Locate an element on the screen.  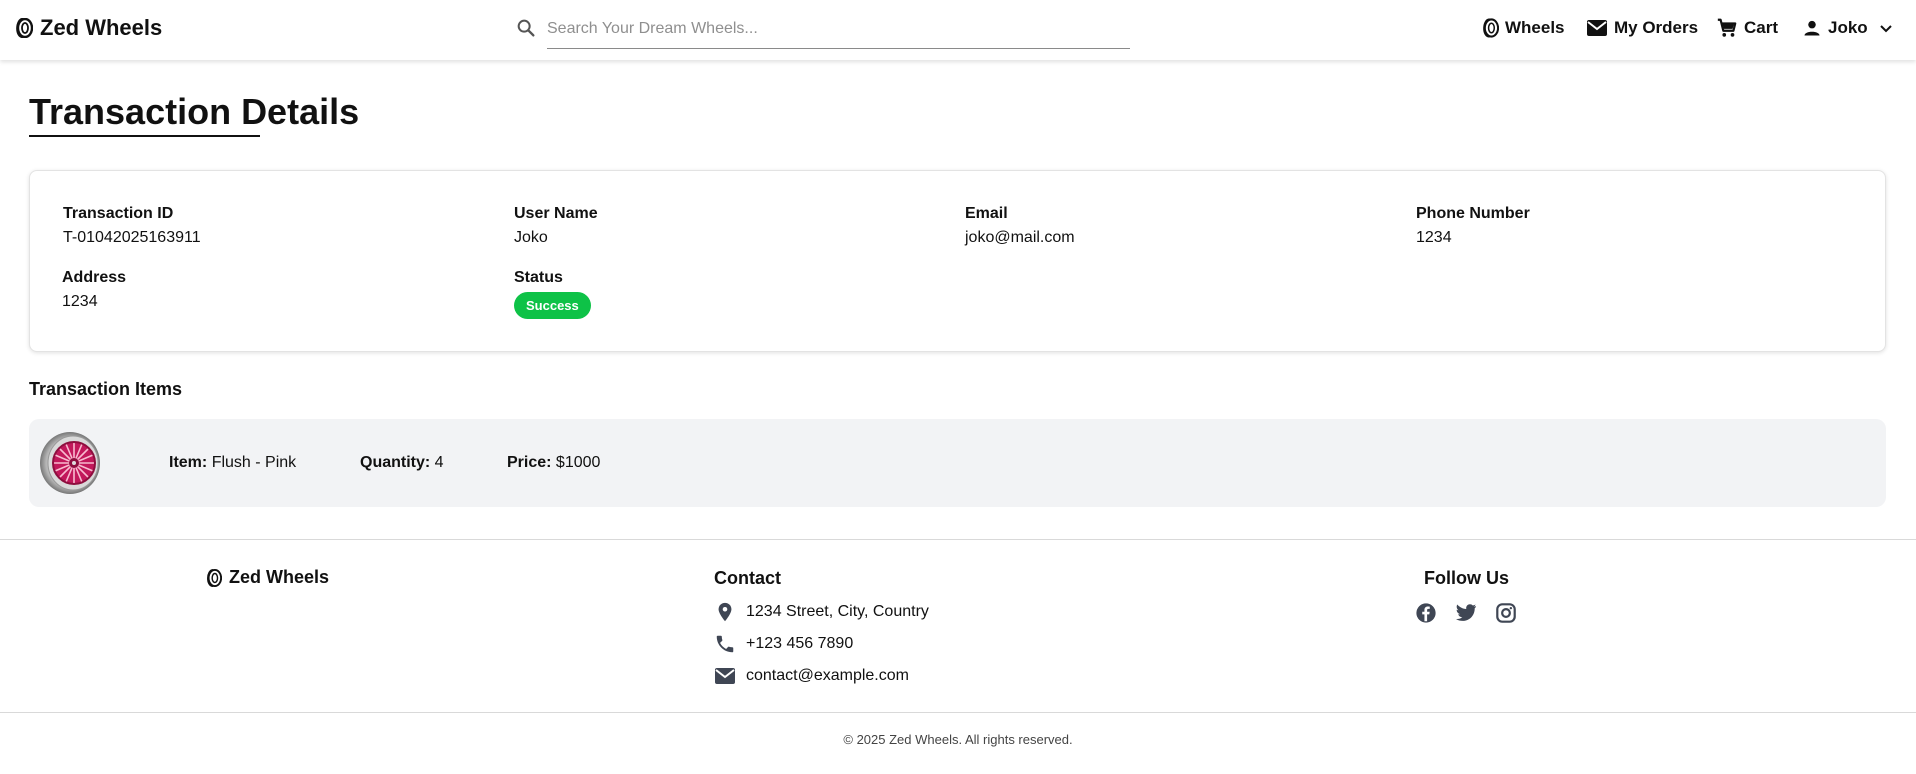
twitter-link is located at coordinates (1466, 613).